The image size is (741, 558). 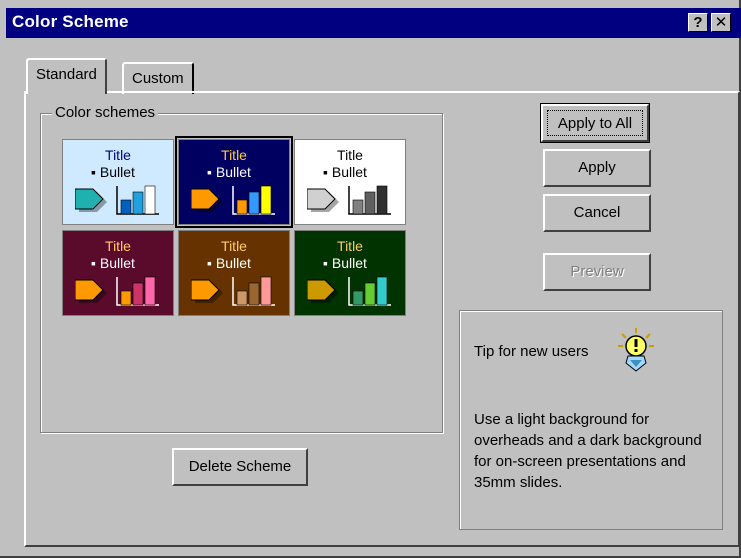 I want to click on lightbulb-icon, so click(x=636, y=353).